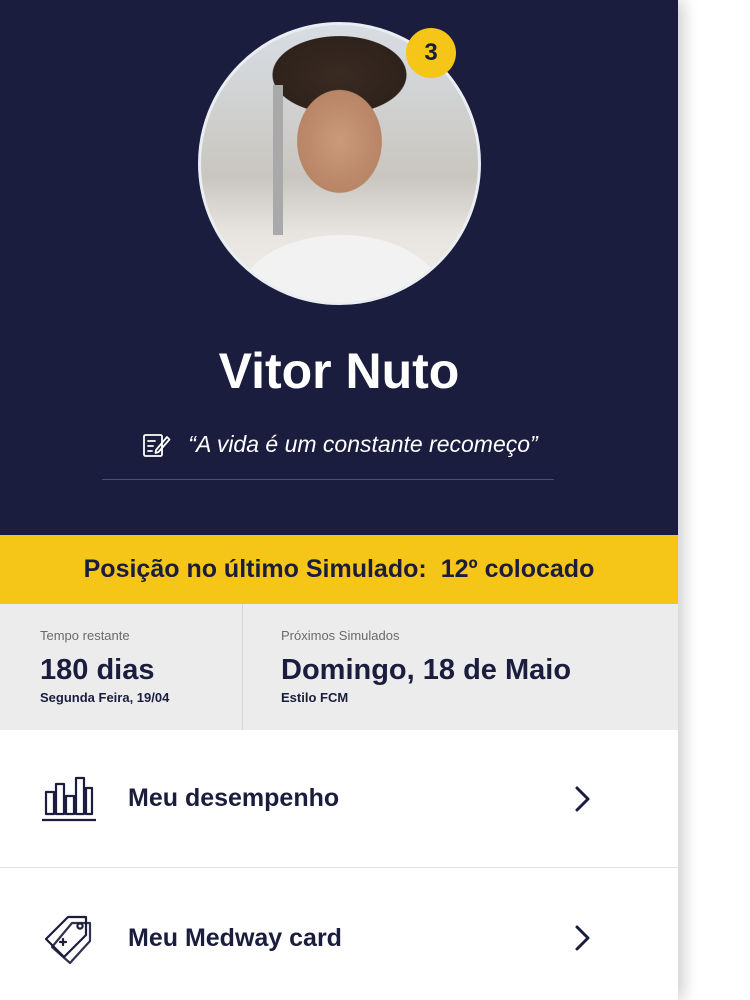 Image resolution: width=750 pixels, height=1000 pixels. Describe the element at coordinates (363, 443) in the screenshot. I see `profile-motto: “A vida é um constante recomeço”` at that location.